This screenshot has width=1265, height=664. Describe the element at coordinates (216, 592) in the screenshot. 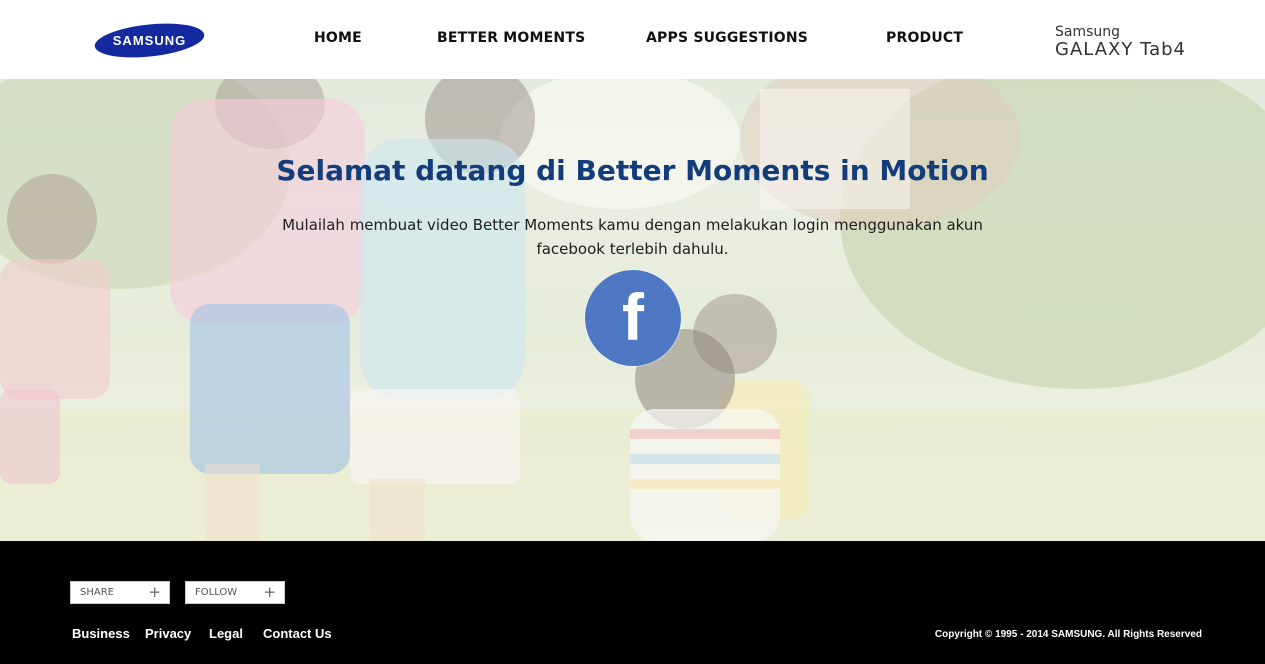

I see `follow-label: FOLLOW` at that location.